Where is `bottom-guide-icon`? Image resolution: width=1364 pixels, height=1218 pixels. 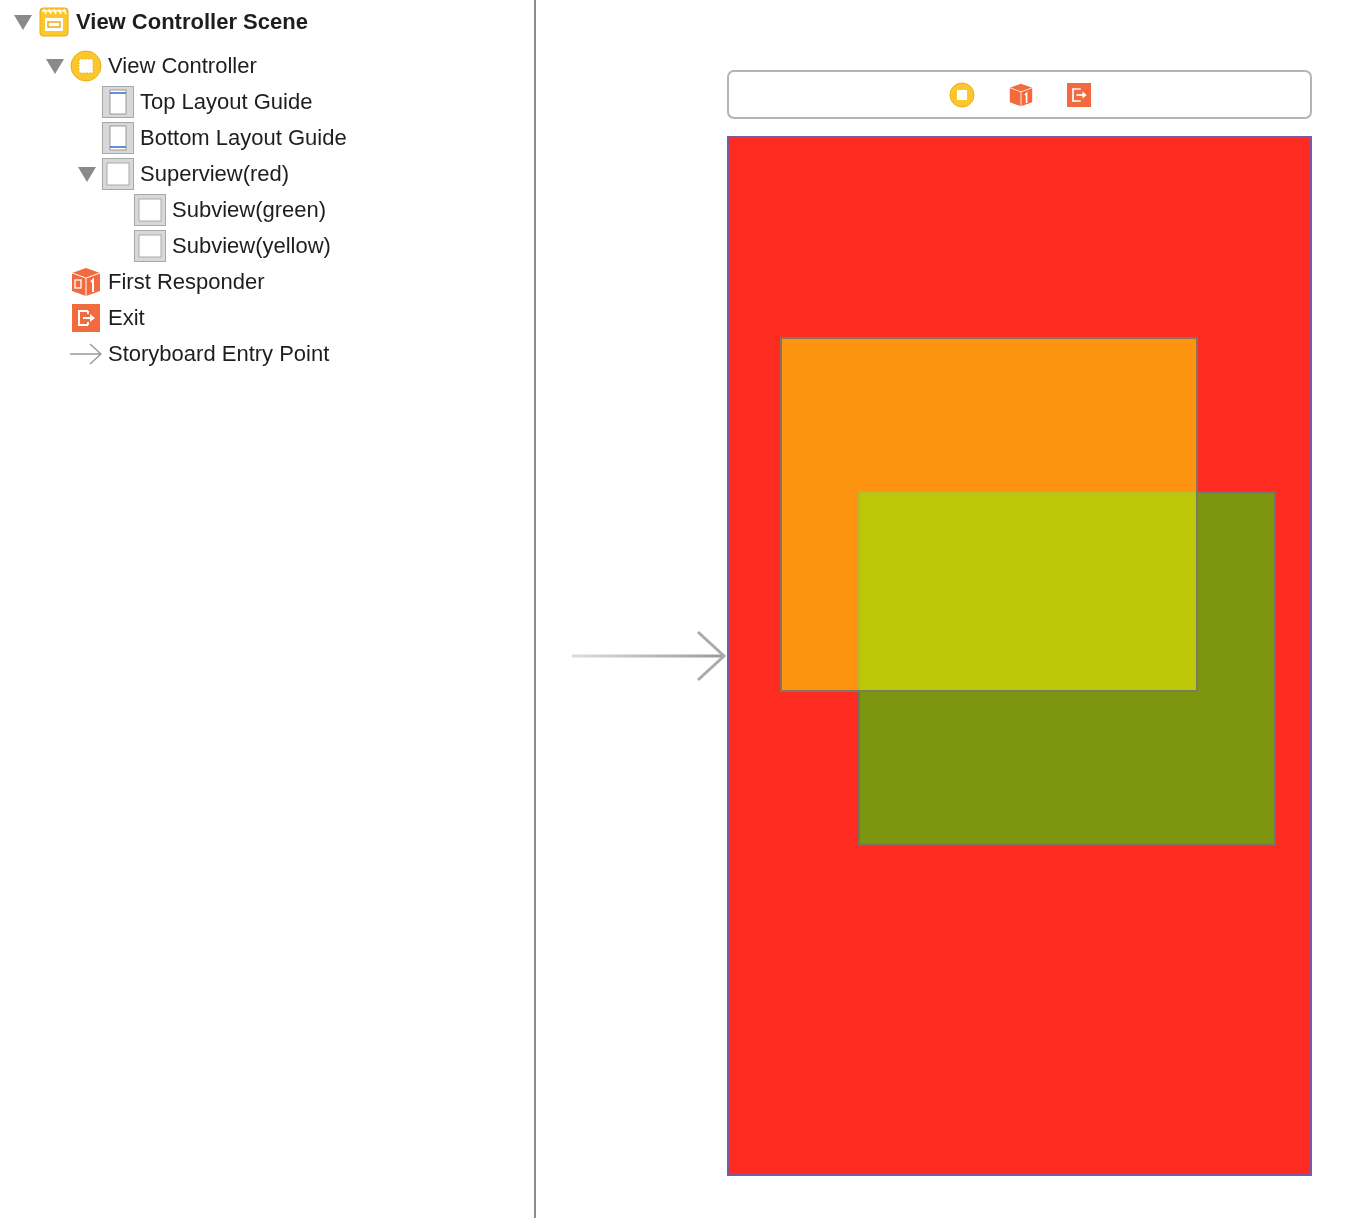 bottom-guide-icon is located at coordinates (118, 138).